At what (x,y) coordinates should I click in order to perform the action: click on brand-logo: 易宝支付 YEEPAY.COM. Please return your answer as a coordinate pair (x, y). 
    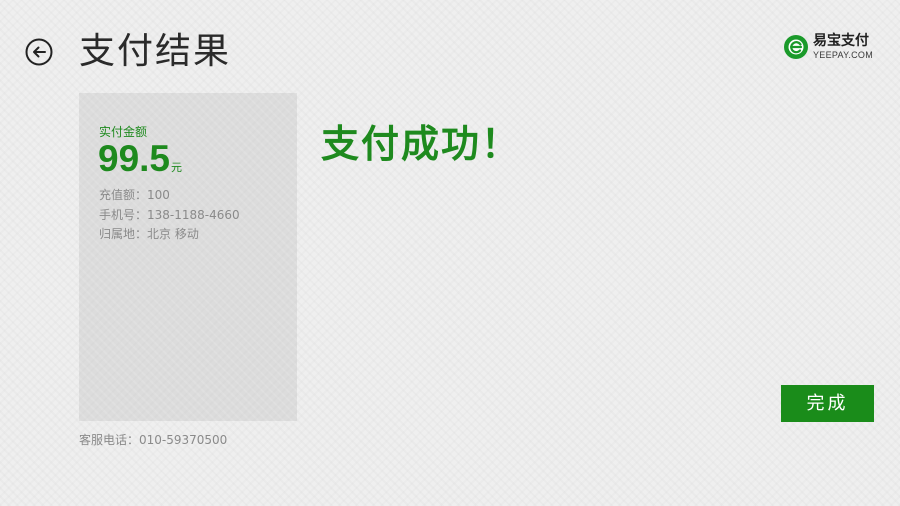
    Looking at the image, I should click on (831, 47).